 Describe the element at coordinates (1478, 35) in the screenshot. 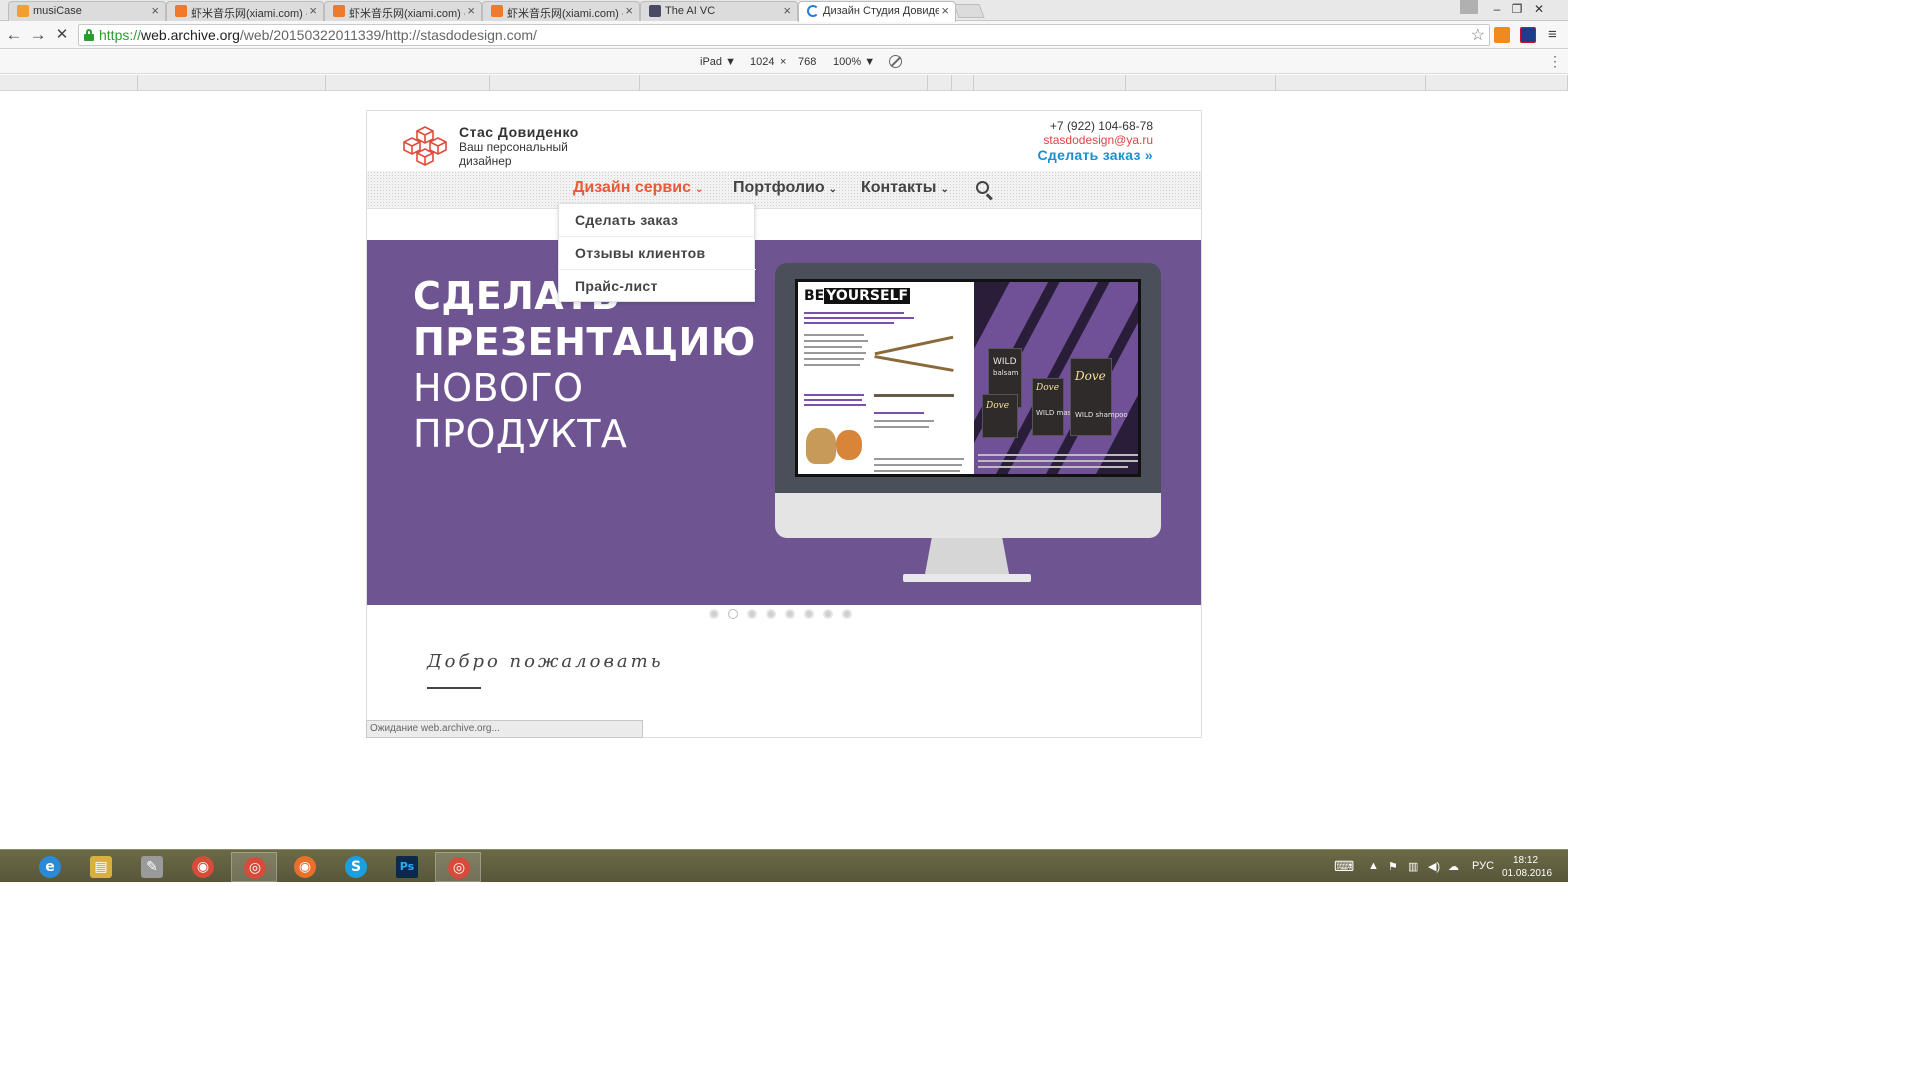

I see `bookmark-star-icon: ☆` at that location.